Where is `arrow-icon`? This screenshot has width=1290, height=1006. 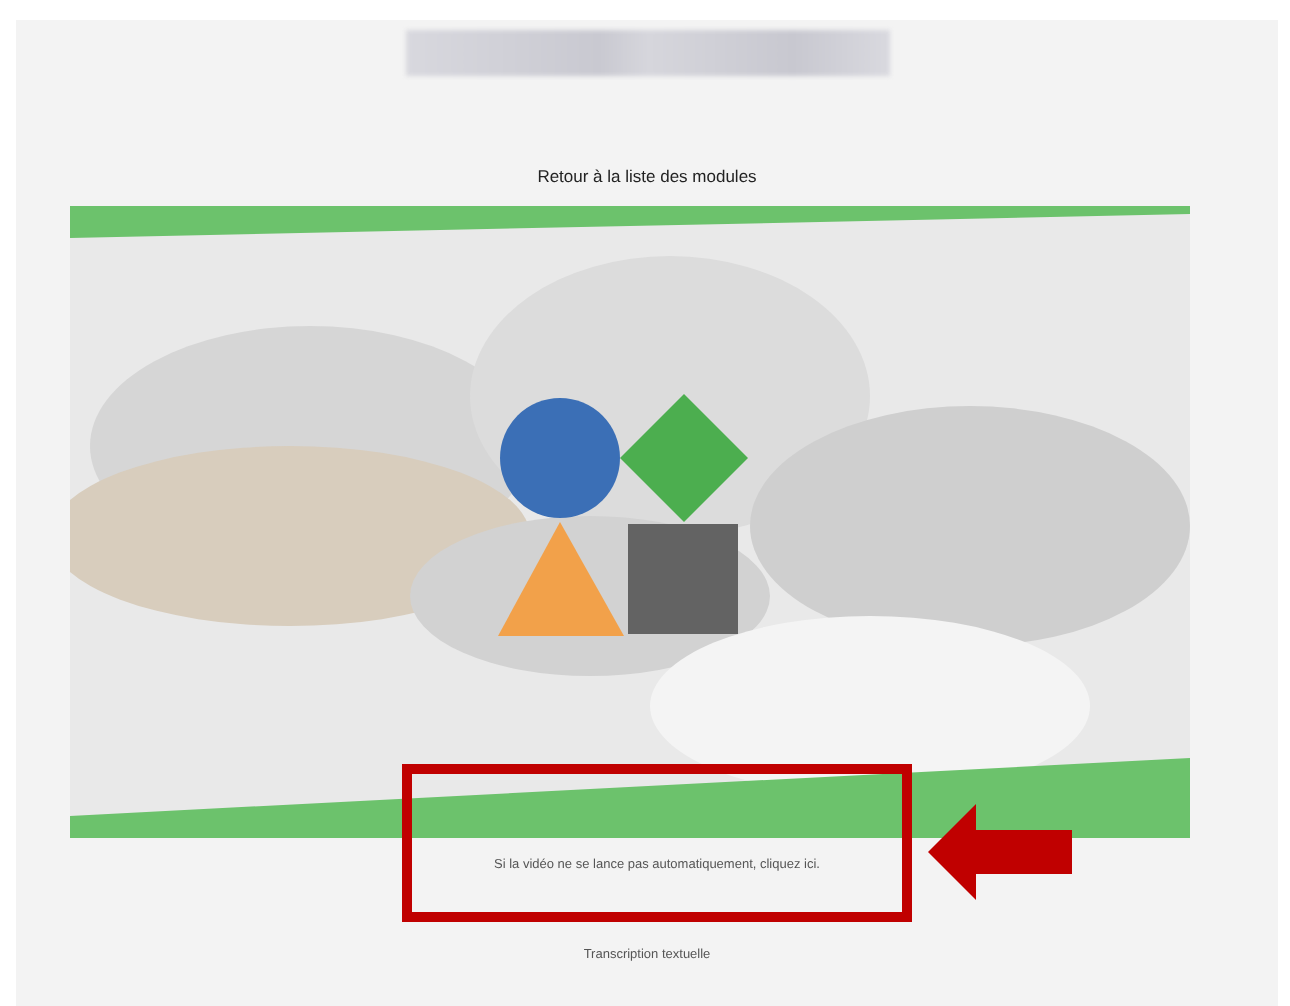 arrow-icon is located at coordinates (1000, 852).